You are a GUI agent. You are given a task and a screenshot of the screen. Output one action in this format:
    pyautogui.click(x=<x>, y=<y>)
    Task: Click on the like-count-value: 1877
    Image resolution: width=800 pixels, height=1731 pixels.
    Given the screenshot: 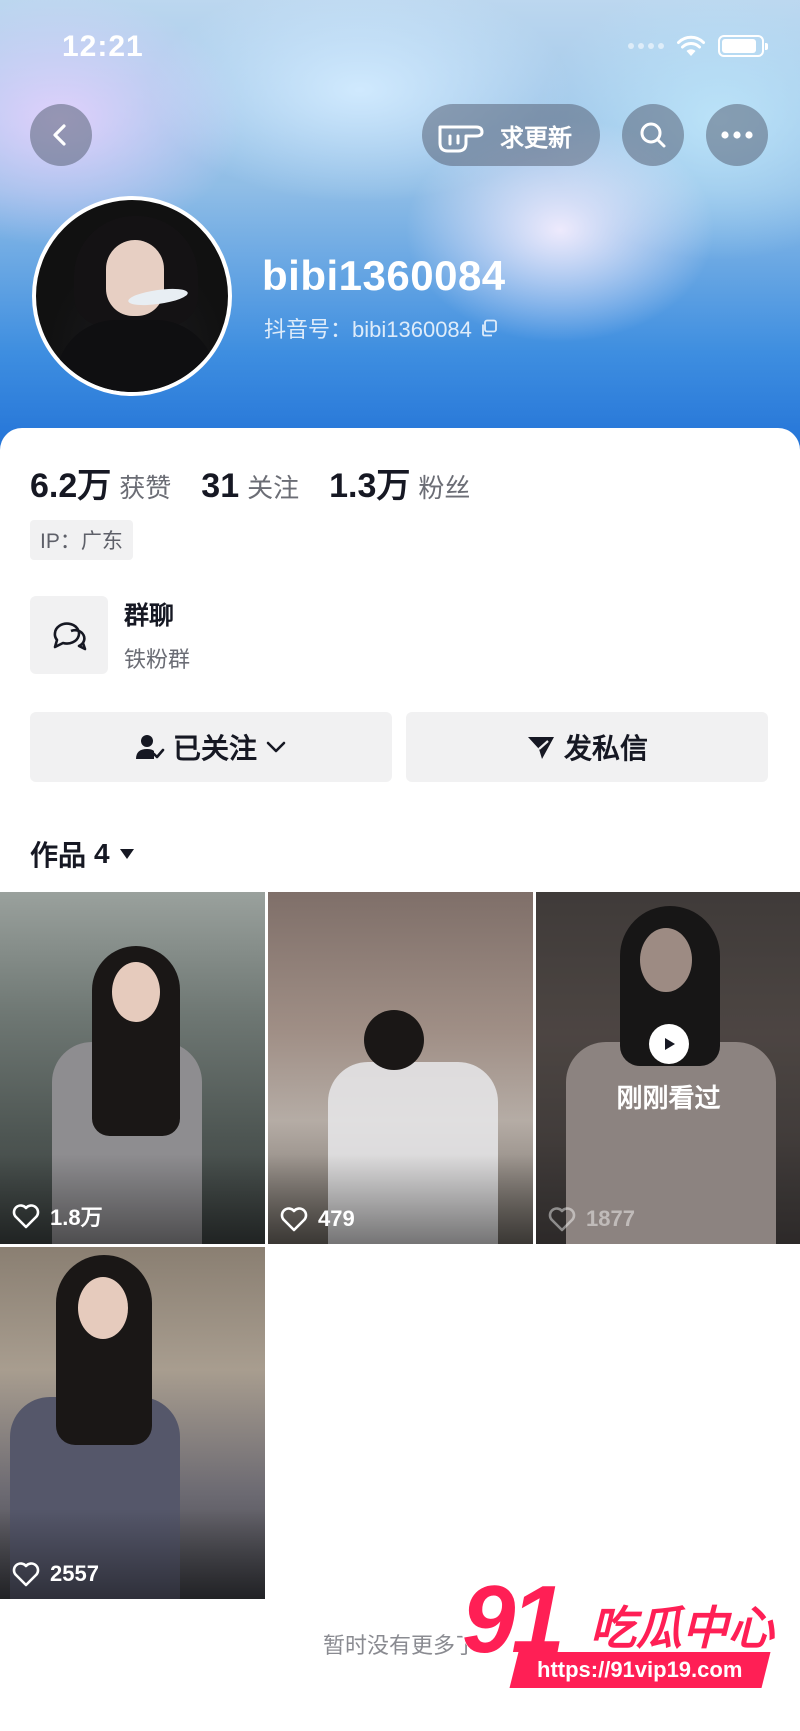 What is the action you would take?
    pyautogui.click(x=610, y=1218)
    